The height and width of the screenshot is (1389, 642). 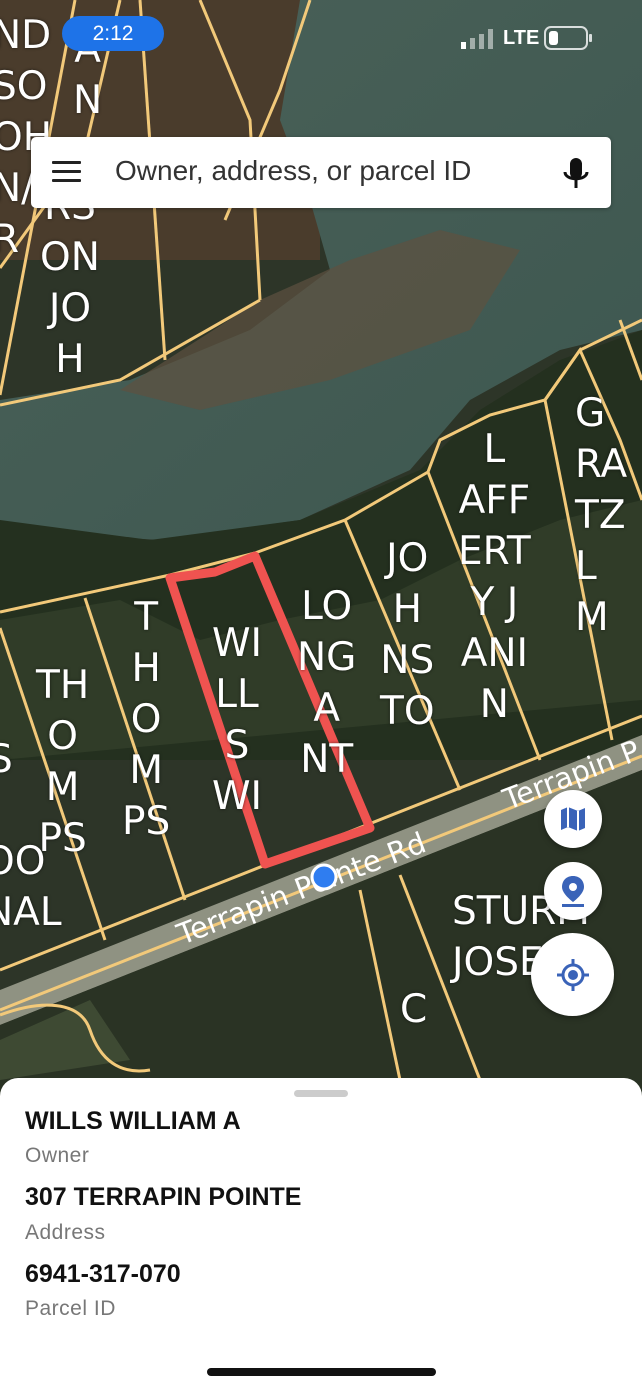 I want to click on parcel-label: JO H NS TO, so click(x=407, y=635).